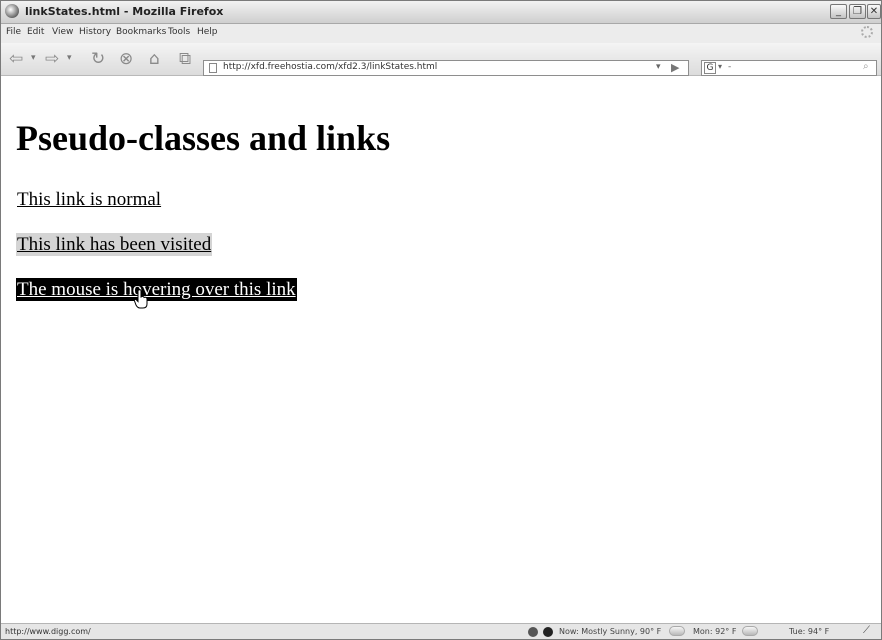 The height and width of the screenshot is (640, 882). Describe the element at coordinates (203, 138) in the screenshot. I see `page-heading: Pseudo-classes and links` at that location.